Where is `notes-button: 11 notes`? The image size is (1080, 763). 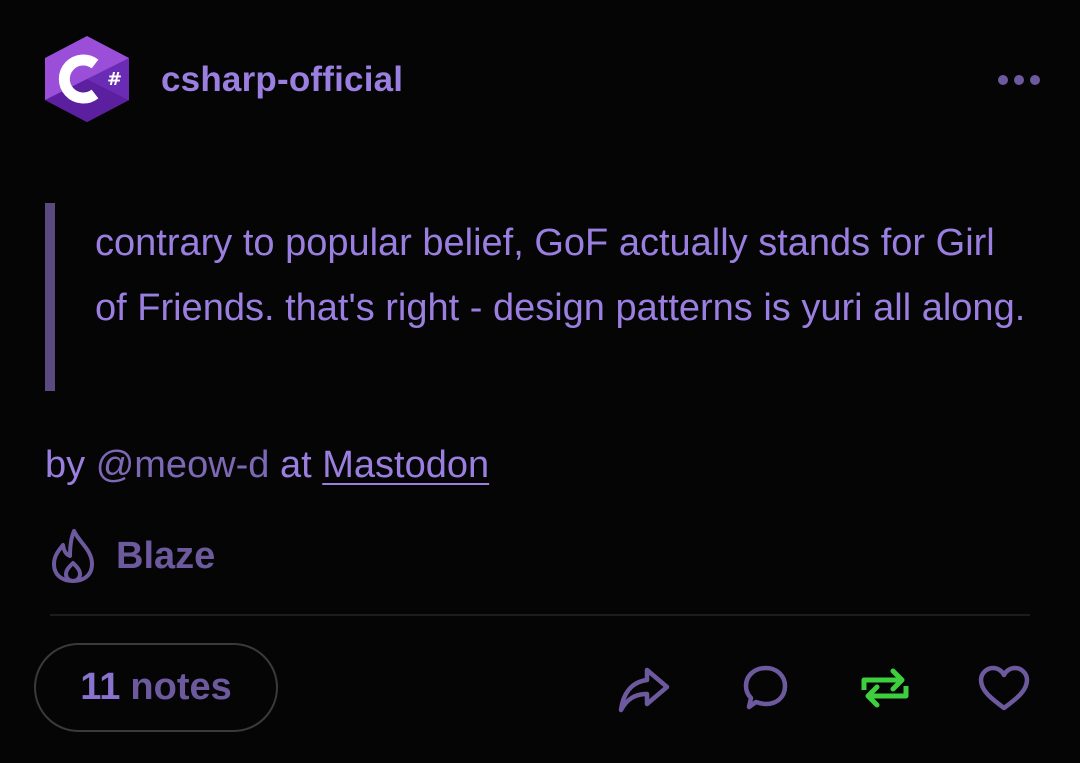
notes-button: 11 notes is located at coordinates (156, 687).